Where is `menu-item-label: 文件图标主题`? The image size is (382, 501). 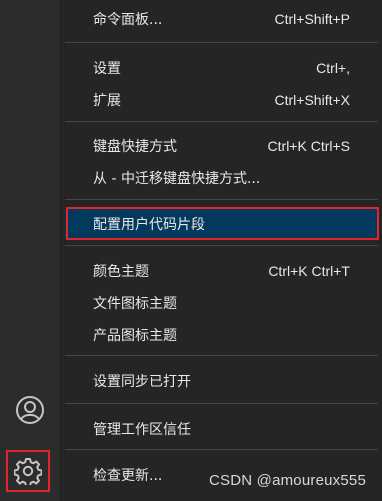 menu-item-label: 文件图标主题 is located at coordinates (135, 304).